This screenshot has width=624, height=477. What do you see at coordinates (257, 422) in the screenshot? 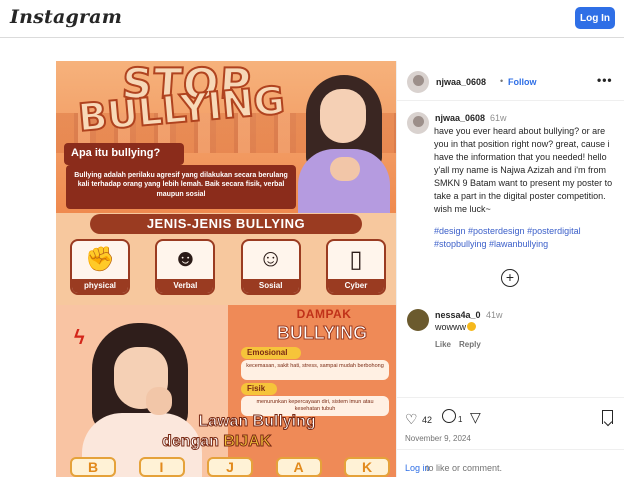
I see `poster-slogan-line1: Lawan Bullying` at bounding box center [257, 422].